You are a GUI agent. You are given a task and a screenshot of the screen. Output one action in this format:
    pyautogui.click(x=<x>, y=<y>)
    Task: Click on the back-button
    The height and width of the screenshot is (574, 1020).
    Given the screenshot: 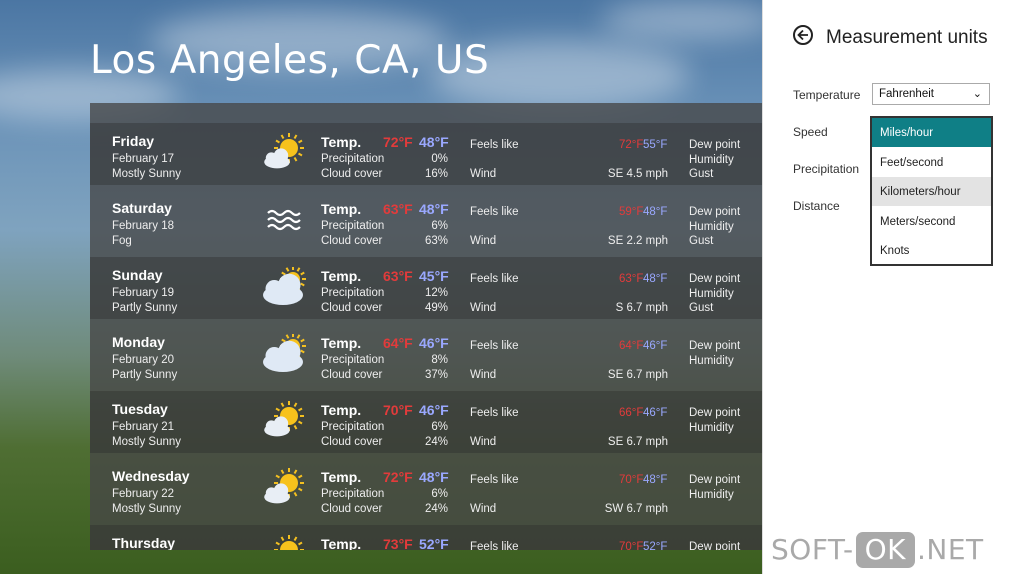 What is the action you would take?
    pyautogui.click(x=803, y=35)
    